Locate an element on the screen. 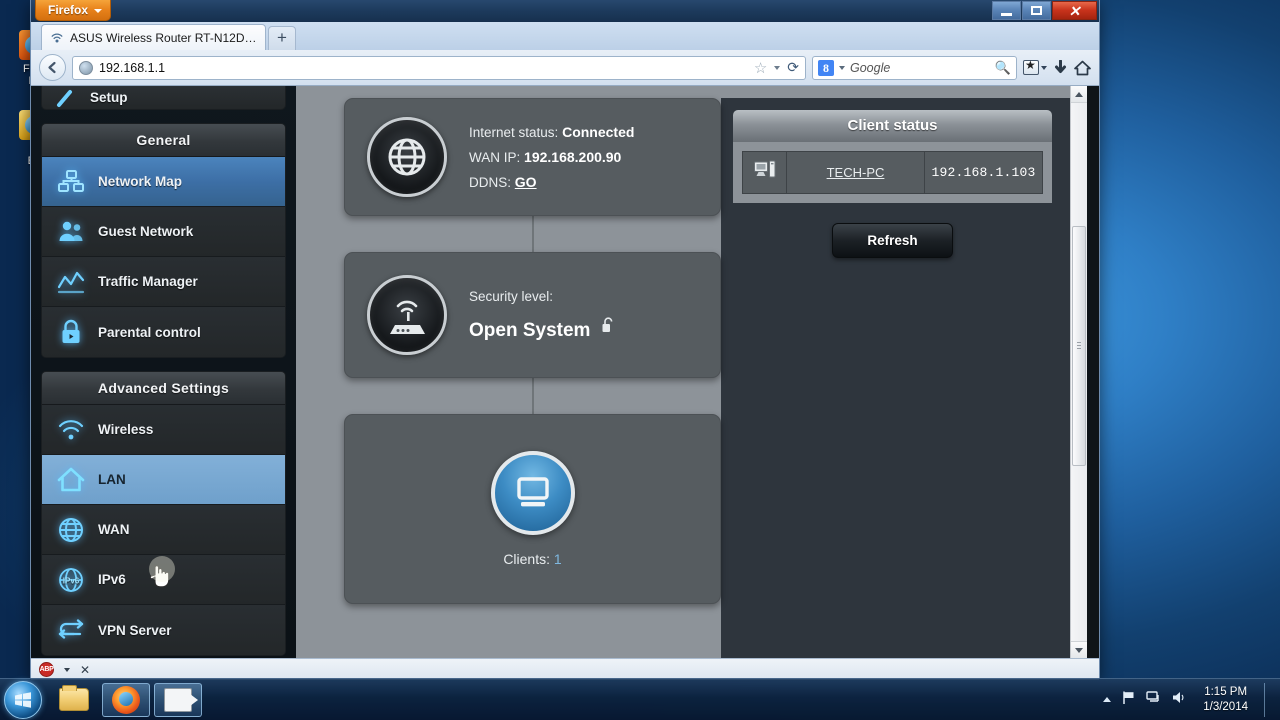 This screenshot has height=720, width=1280. bookmark-star-icon: ☆ is located at coordinates (760, 68).